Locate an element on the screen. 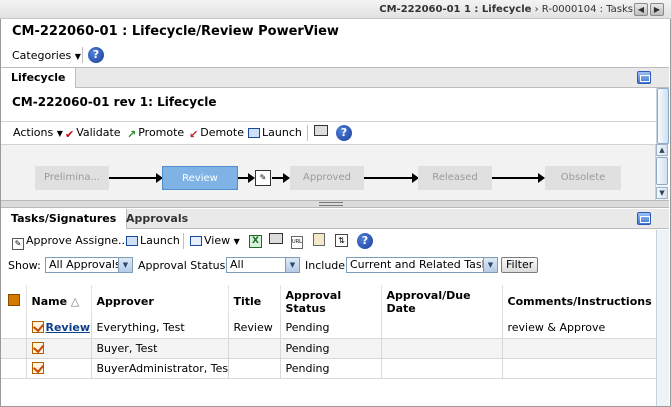 Image resolution: width=671 pixels, height=407 pixels. column-header-title: Title is located at coordinates (254, 301).